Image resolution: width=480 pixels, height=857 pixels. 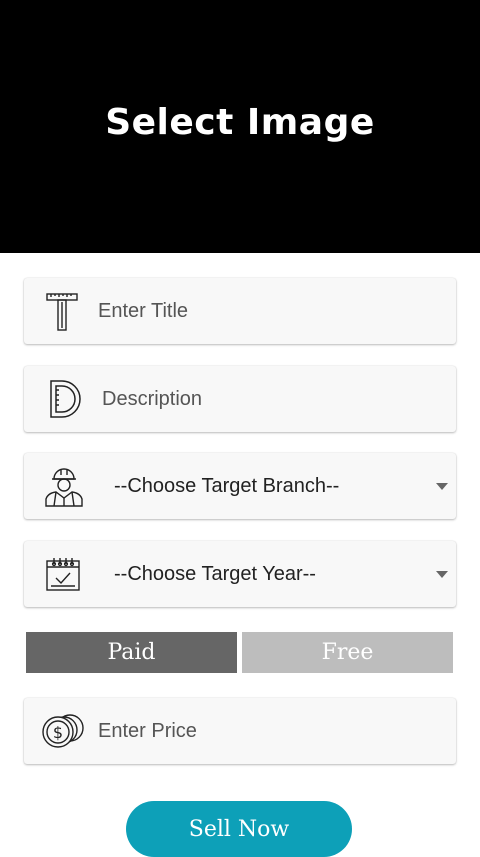 What do you see at coordinates (131, 652) in the screenshot?
I see `paid-toggle-button: Paid` at bounding box center [131, 652].